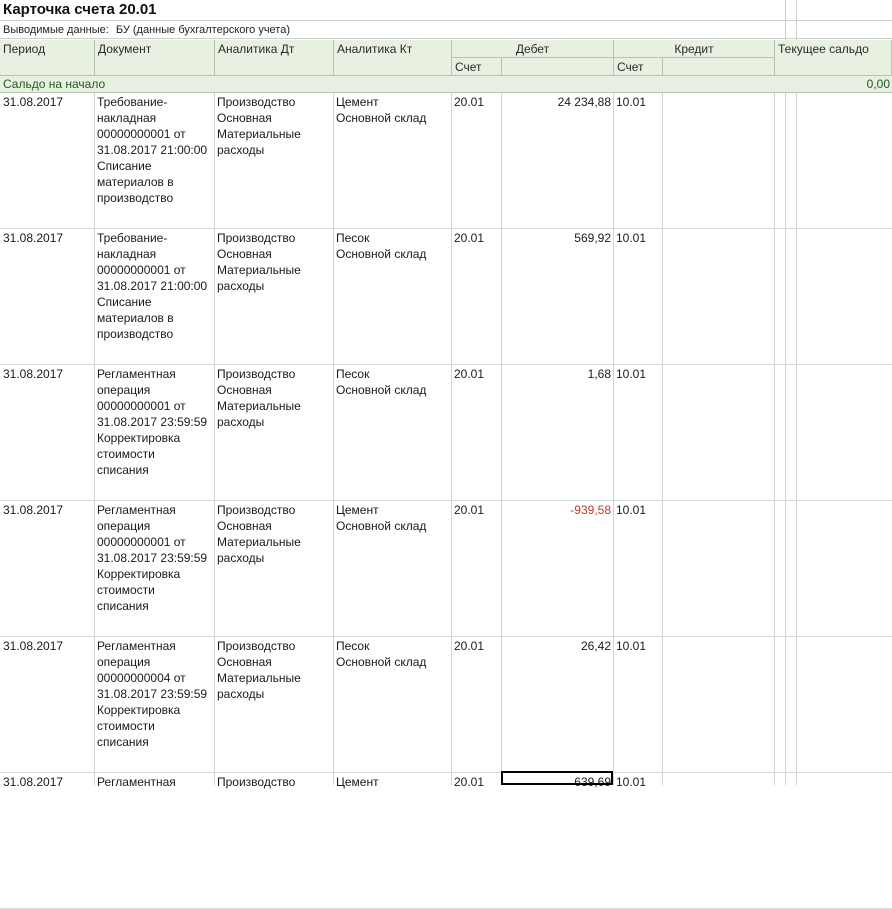 This screenshot has height=909, width=892. Describe the element at coordinates (833, 58) in the screenshot. I see `header-balance: Текущее сальдо` at that location.